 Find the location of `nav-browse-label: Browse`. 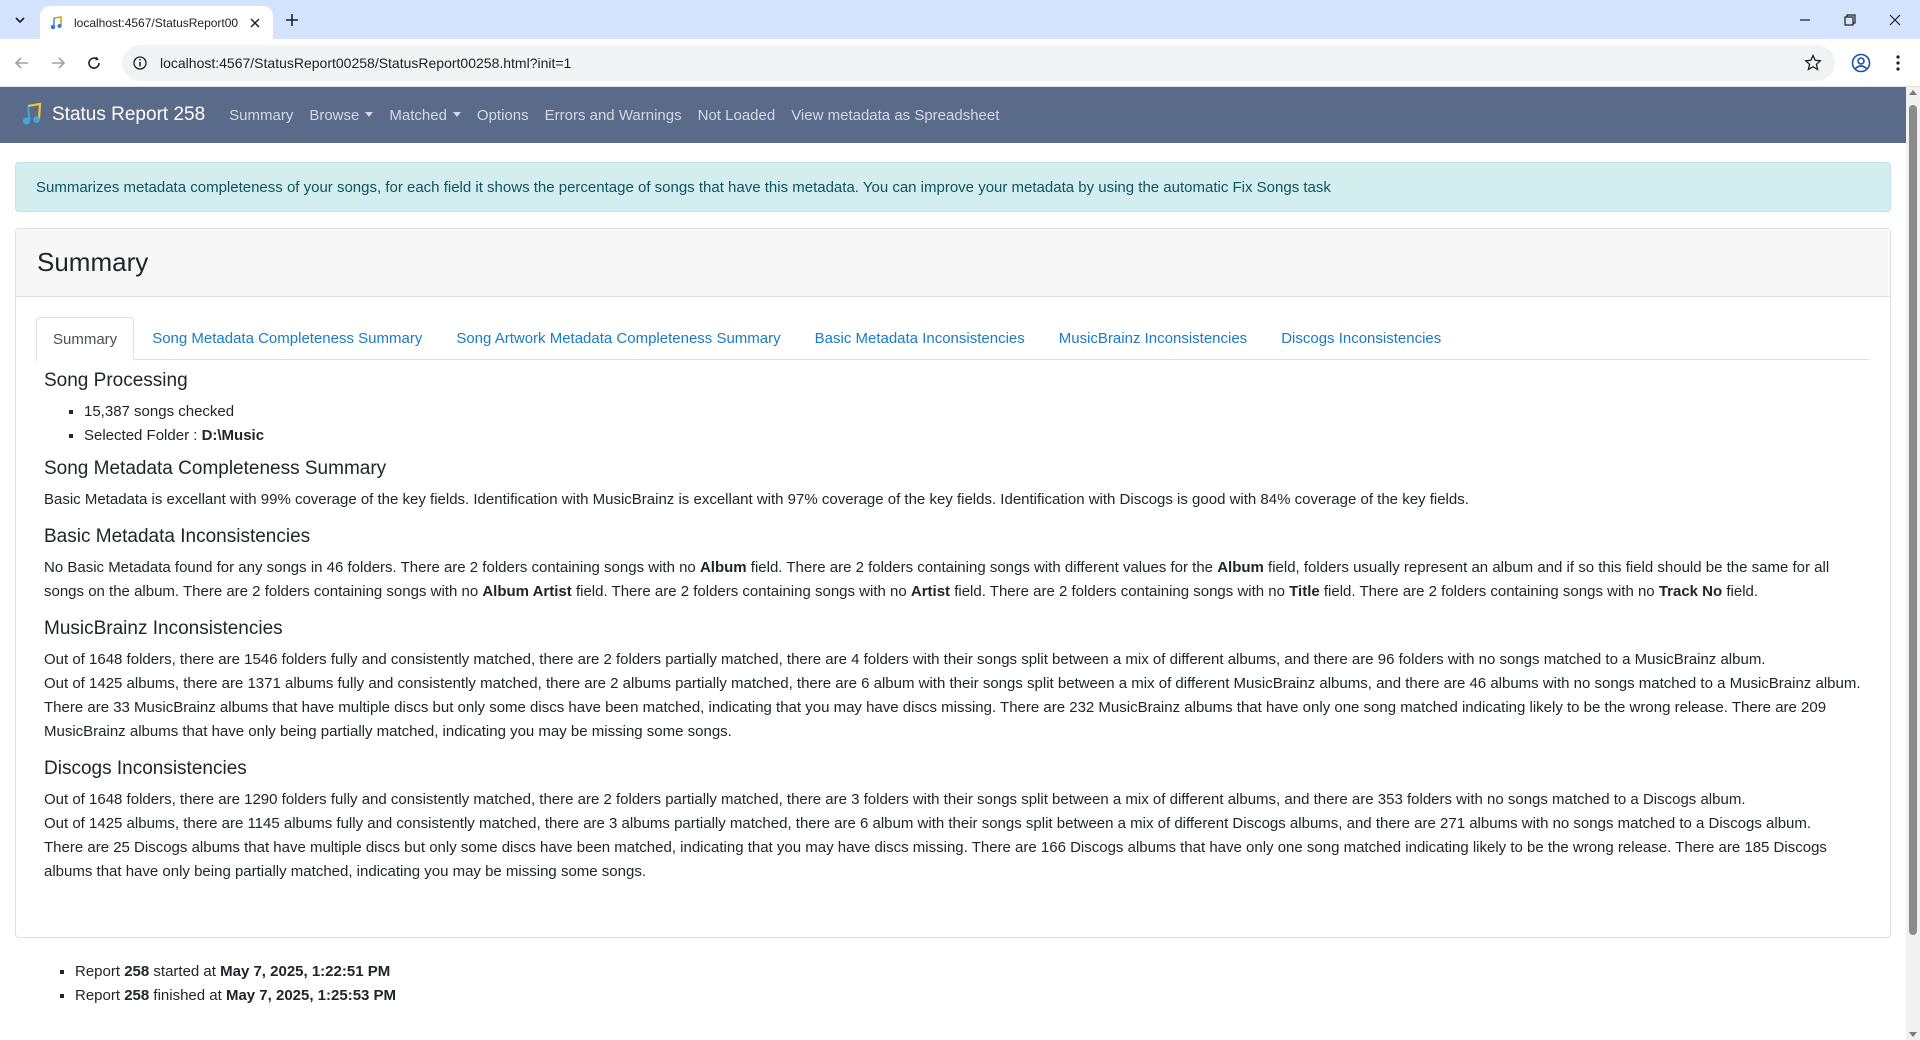

nav-browse-label: Browse is located at coordinates (334, 115).